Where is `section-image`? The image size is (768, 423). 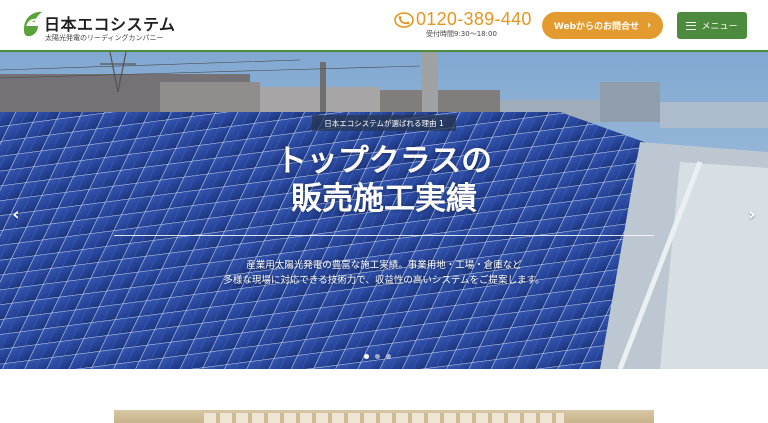
section-image is located at coordinates (384, 416).